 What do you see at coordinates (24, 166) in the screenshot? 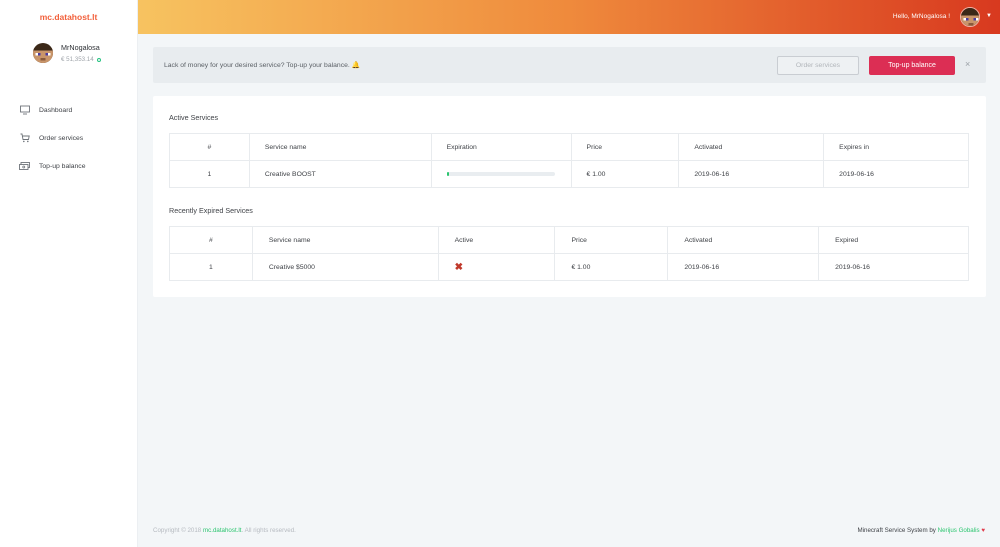
I see `money-icon` at bounding box center [24, 166].